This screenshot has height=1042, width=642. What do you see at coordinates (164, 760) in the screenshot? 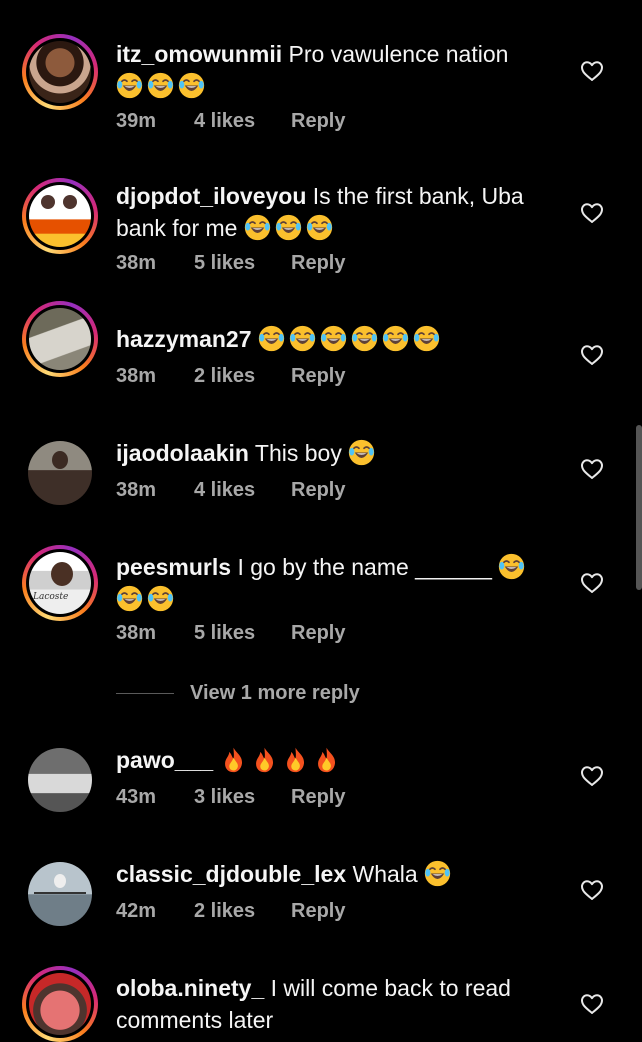
I see `comment-username: pawo___` at bounding box center [164, 760].